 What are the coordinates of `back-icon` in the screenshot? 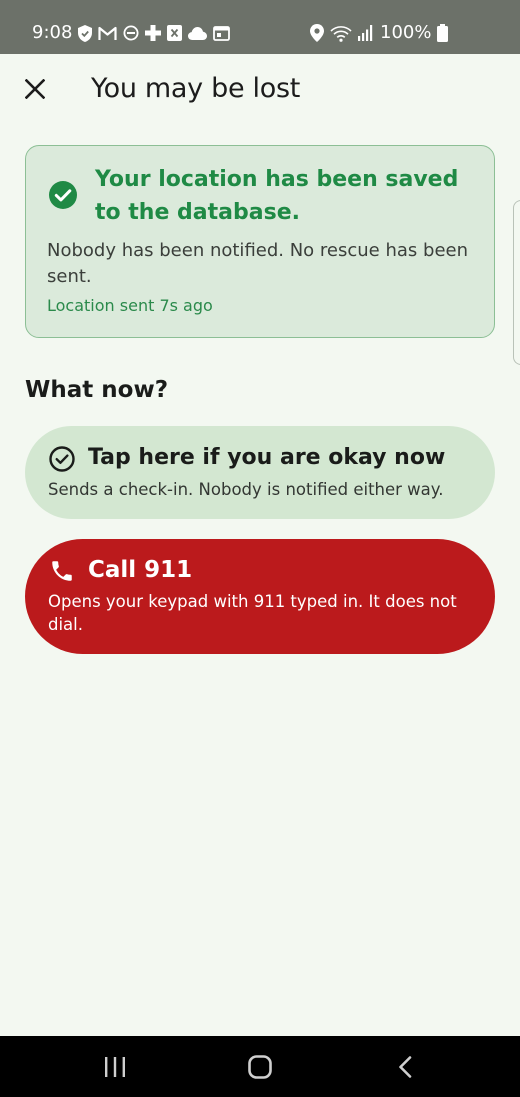 It's located at (405, 1066).